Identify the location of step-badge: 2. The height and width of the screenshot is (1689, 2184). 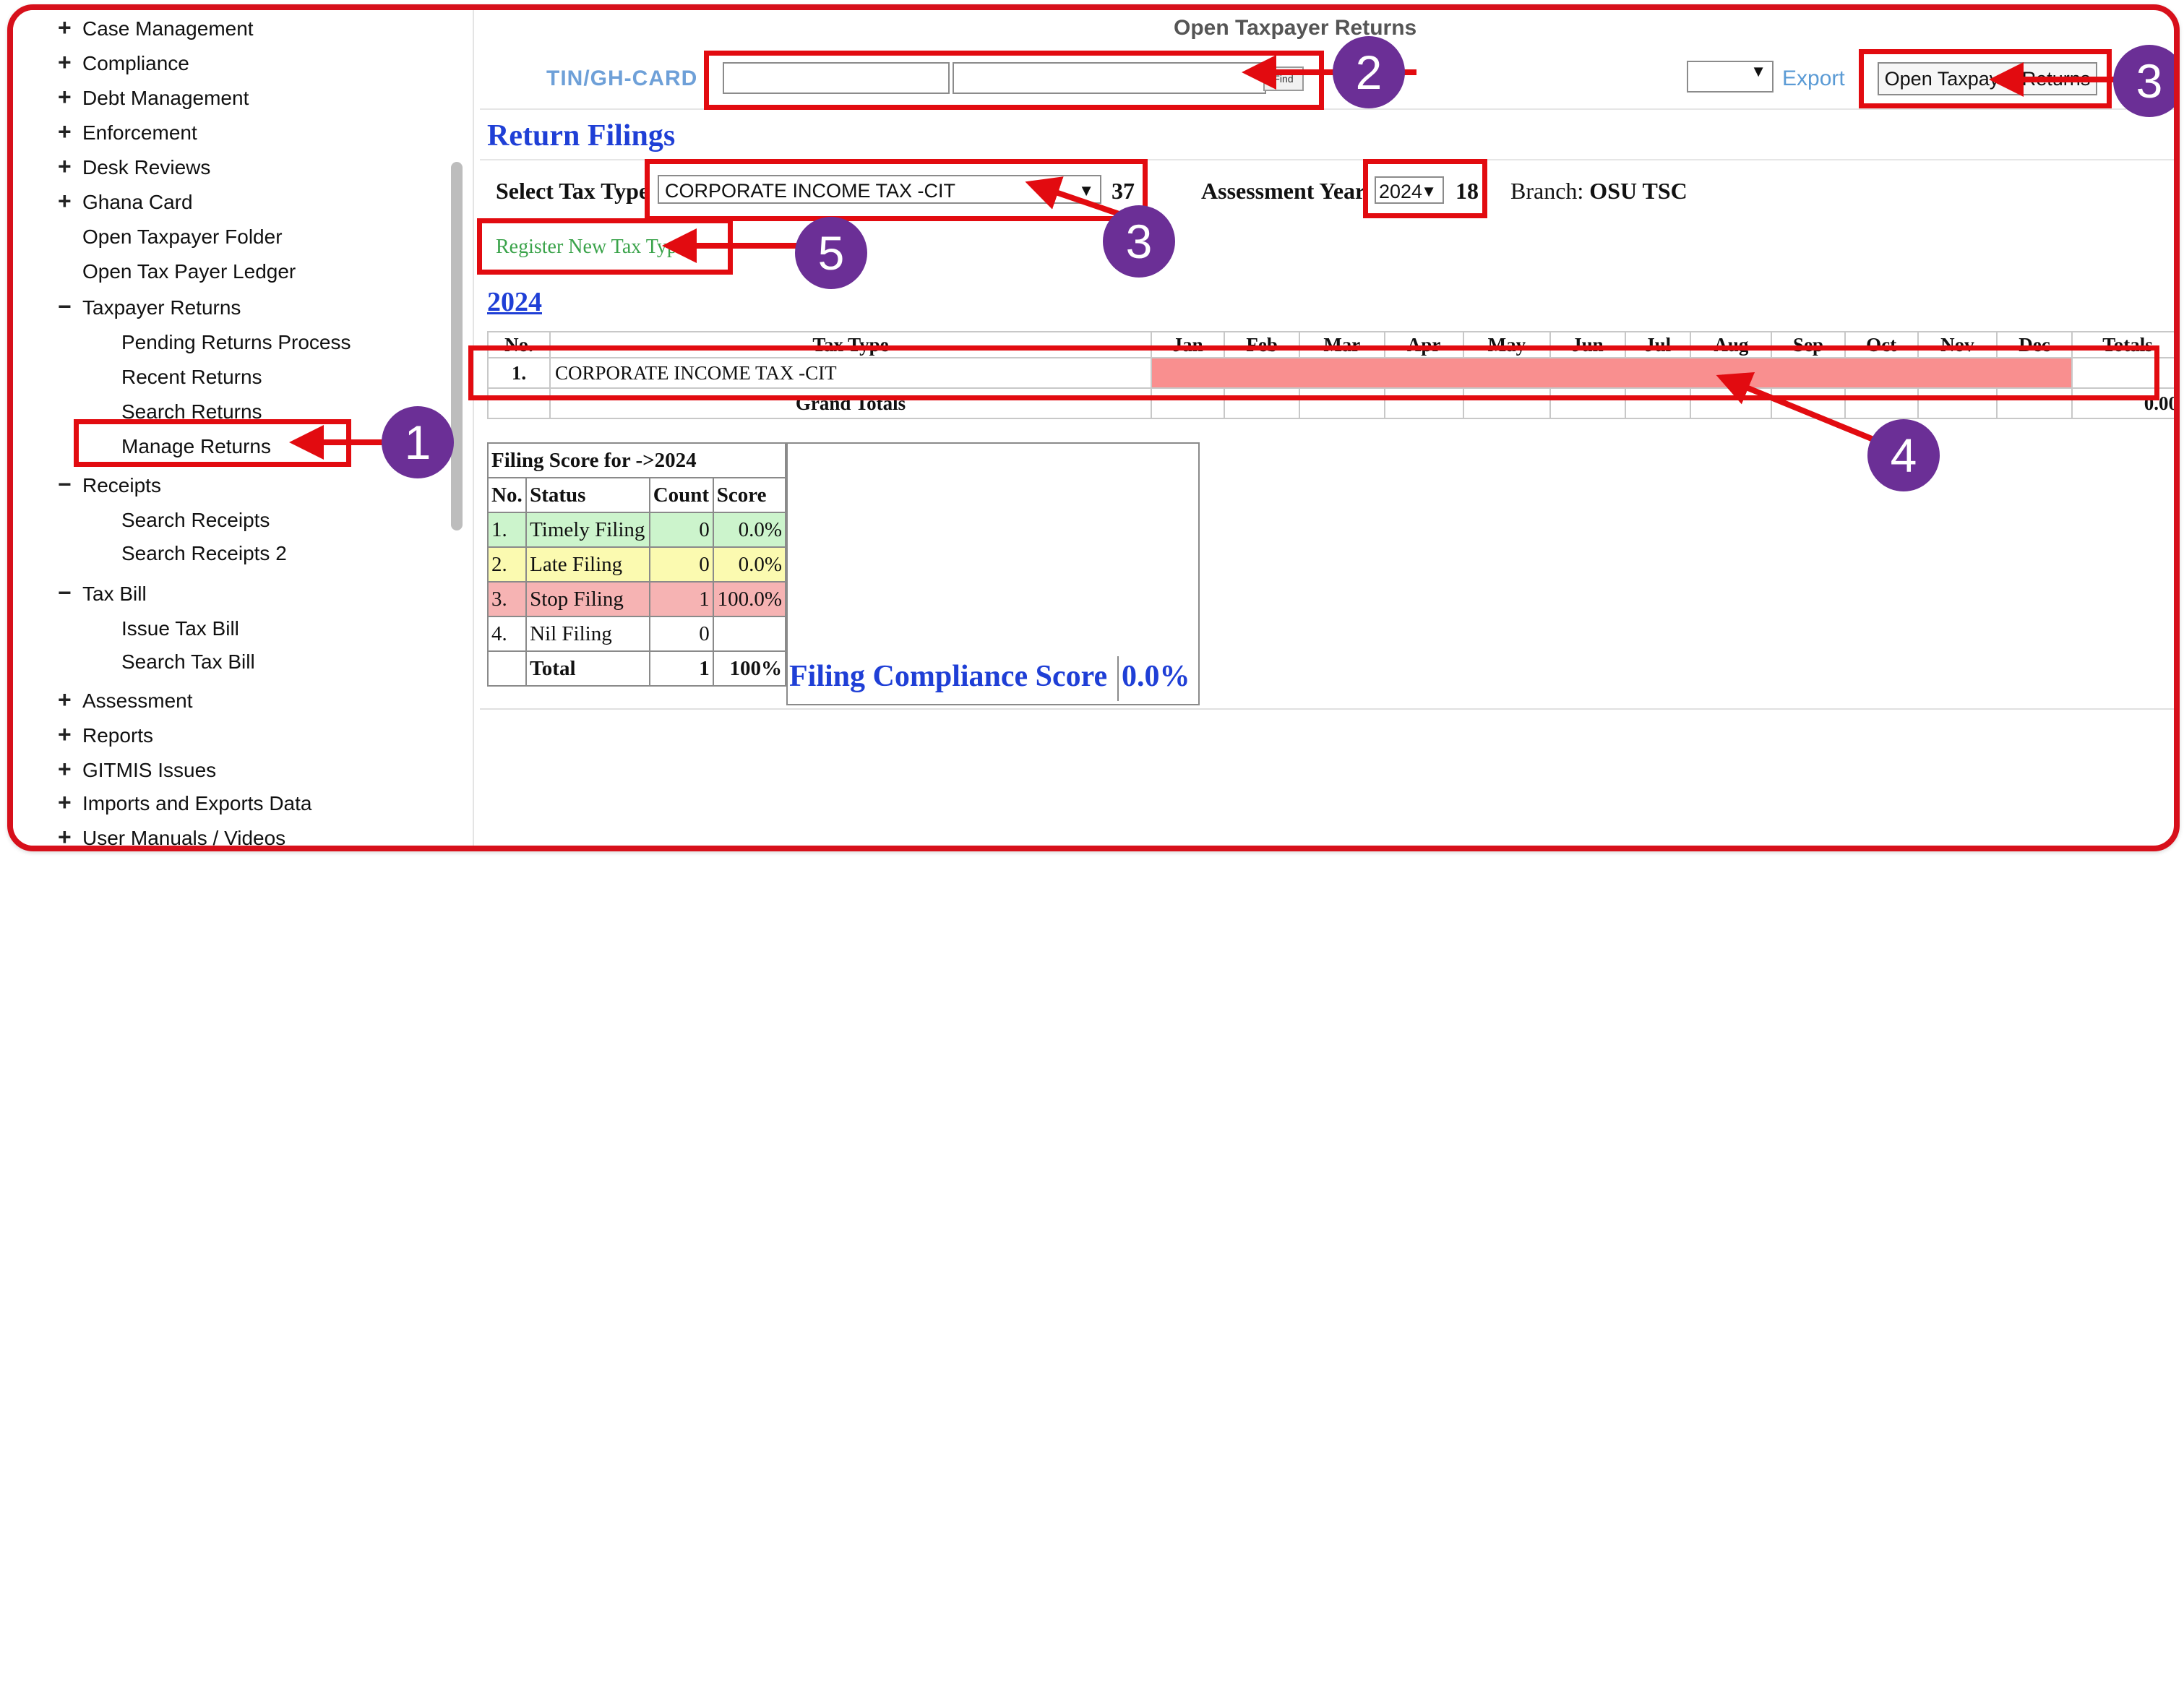
(1369, 72).